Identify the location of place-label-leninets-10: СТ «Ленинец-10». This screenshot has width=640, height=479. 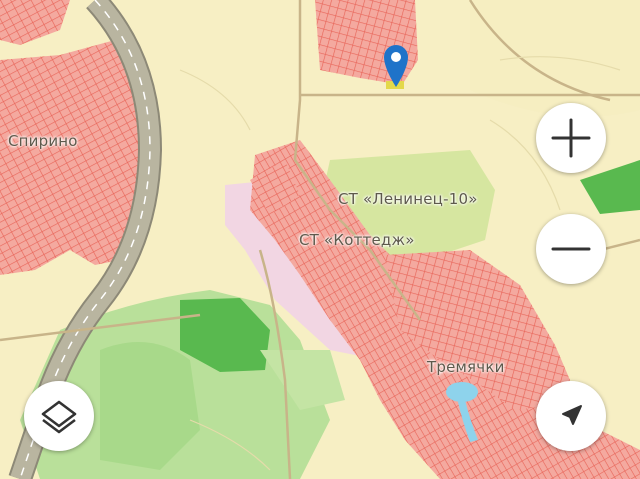
(408, 199).